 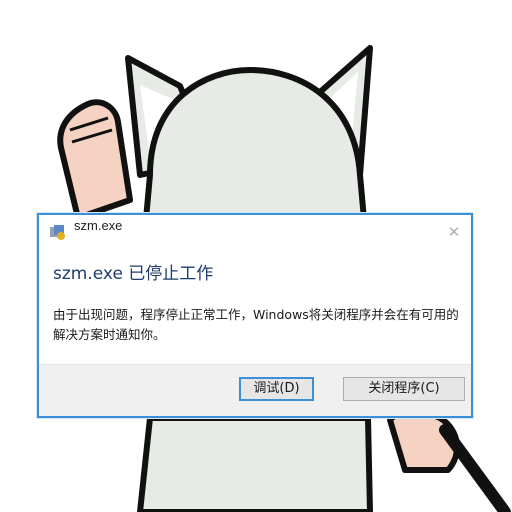 I want to click on close-icon: ✕, so click(x=454, y=232).